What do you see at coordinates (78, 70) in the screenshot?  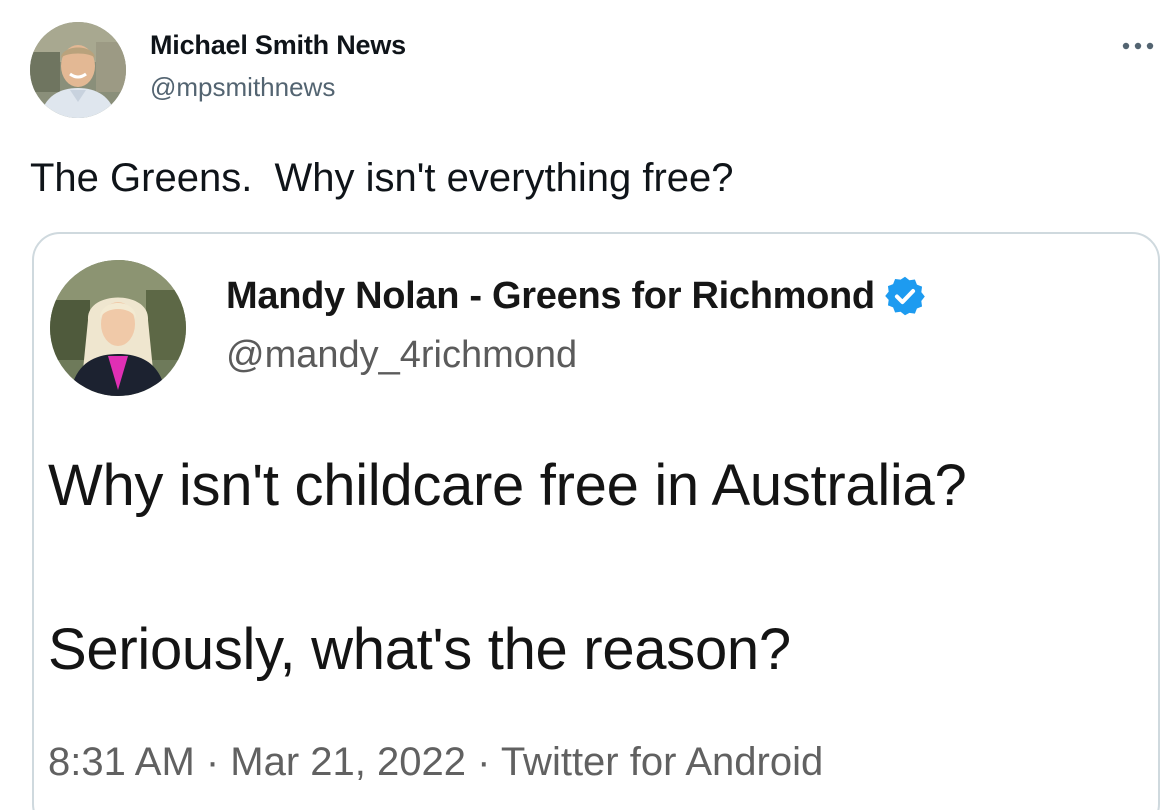 I see `author-avatar` at bounding box center [78, 70].